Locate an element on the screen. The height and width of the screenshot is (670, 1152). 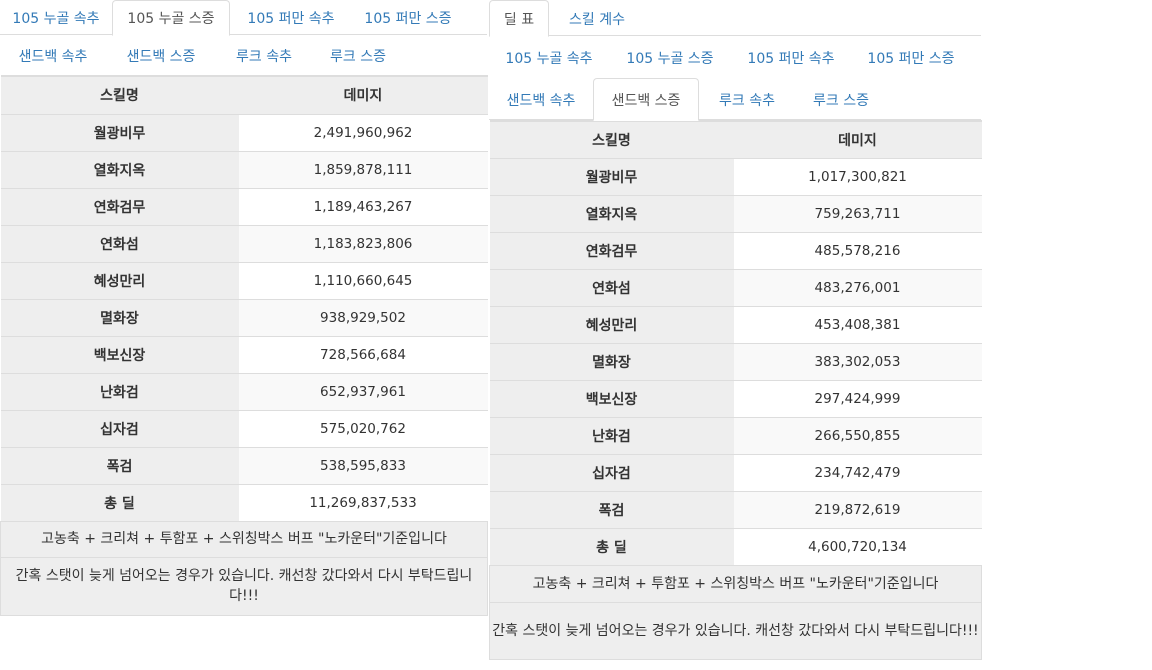
table-row: 연화검무 485,578,216 is located at coordinates (735, 250).